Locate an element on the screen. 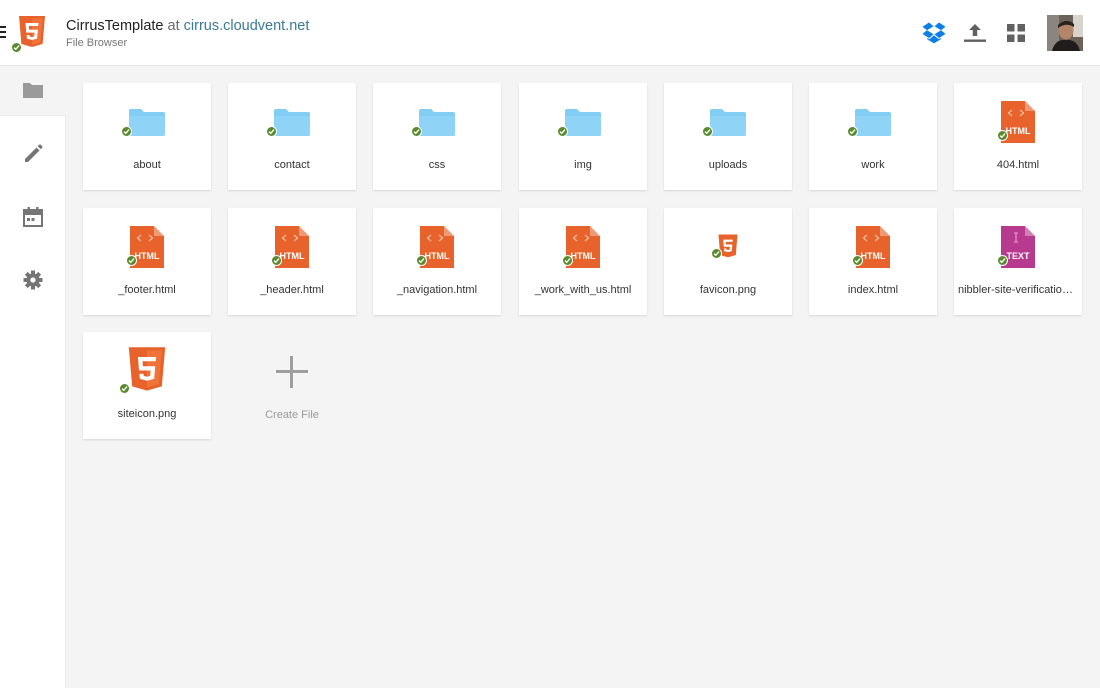 The width and height of the screenshot is (1100, 688). file-name: _work_with_us.html is located at coordinates (583, 290).